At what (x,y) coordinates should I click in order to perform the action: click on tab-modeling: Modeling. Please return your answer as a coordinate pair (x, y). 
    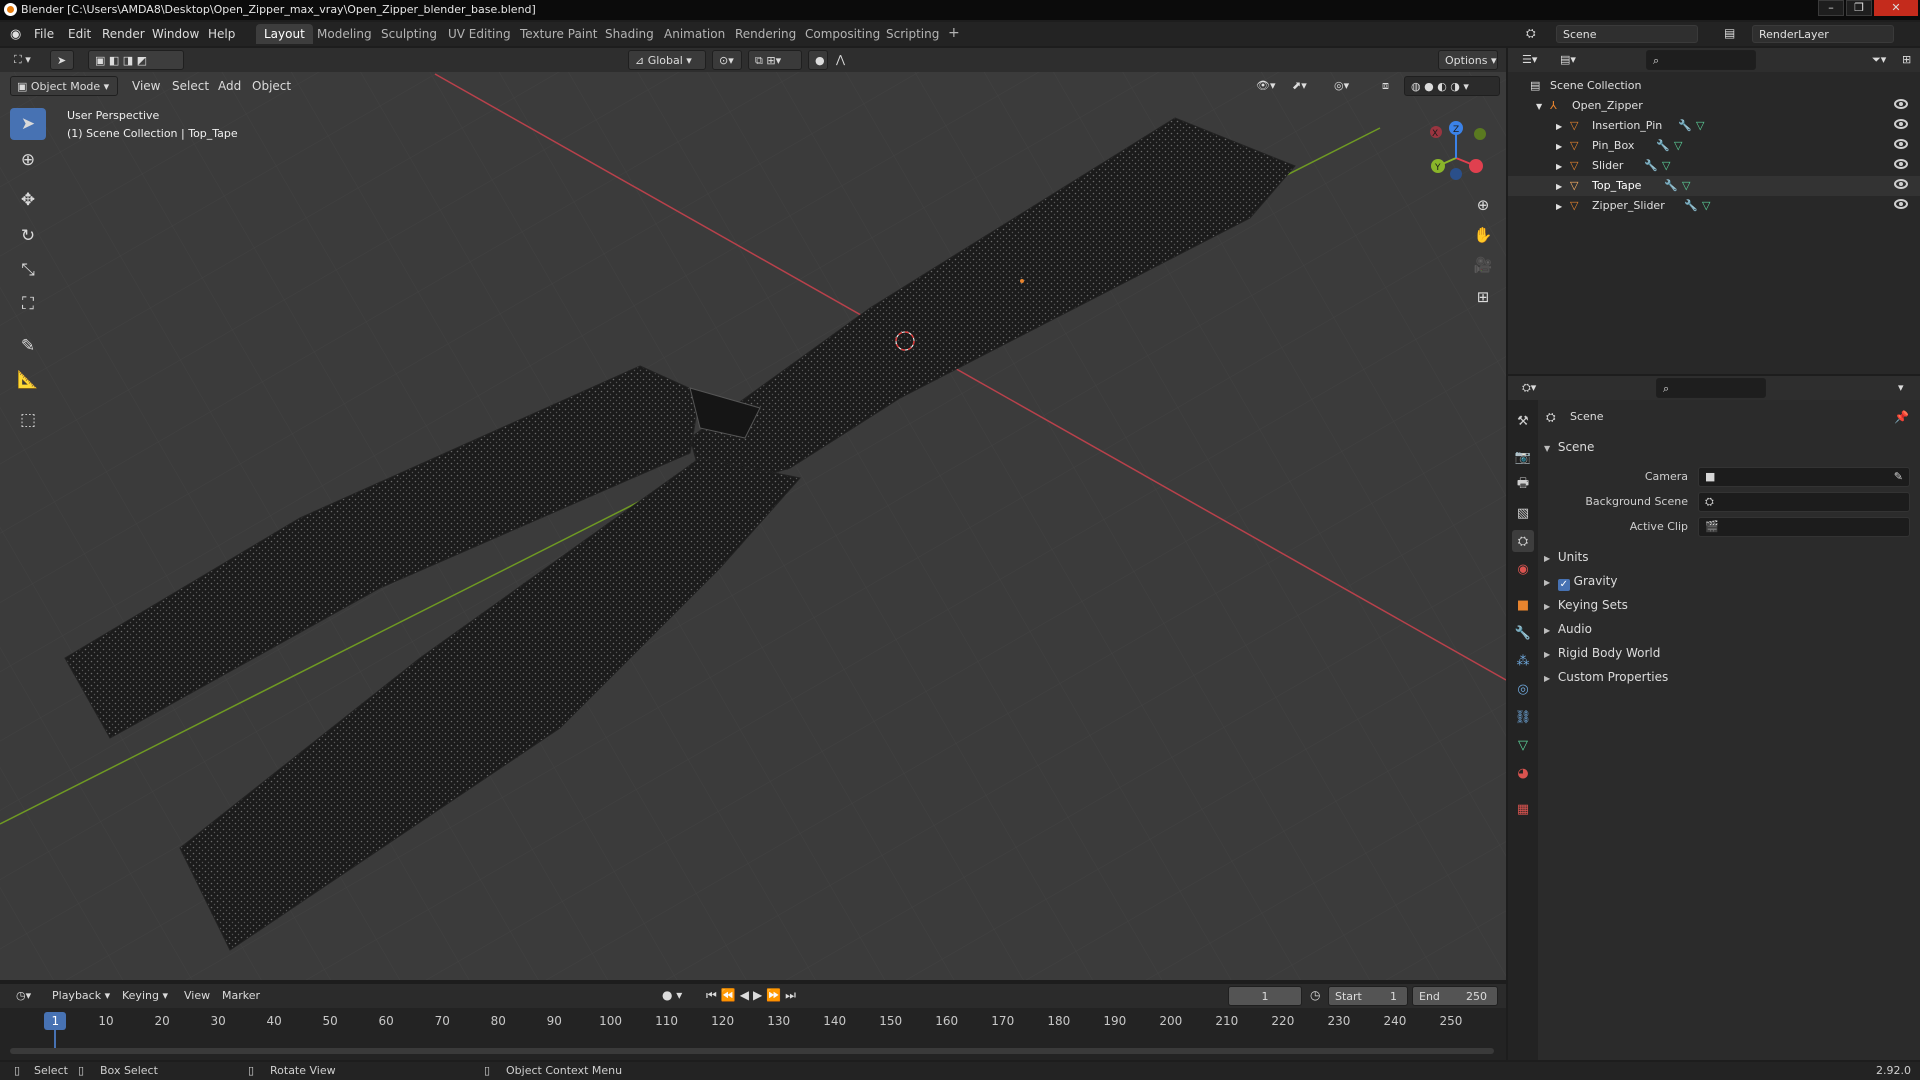
    Looking at the image, I should click on (344, 34).